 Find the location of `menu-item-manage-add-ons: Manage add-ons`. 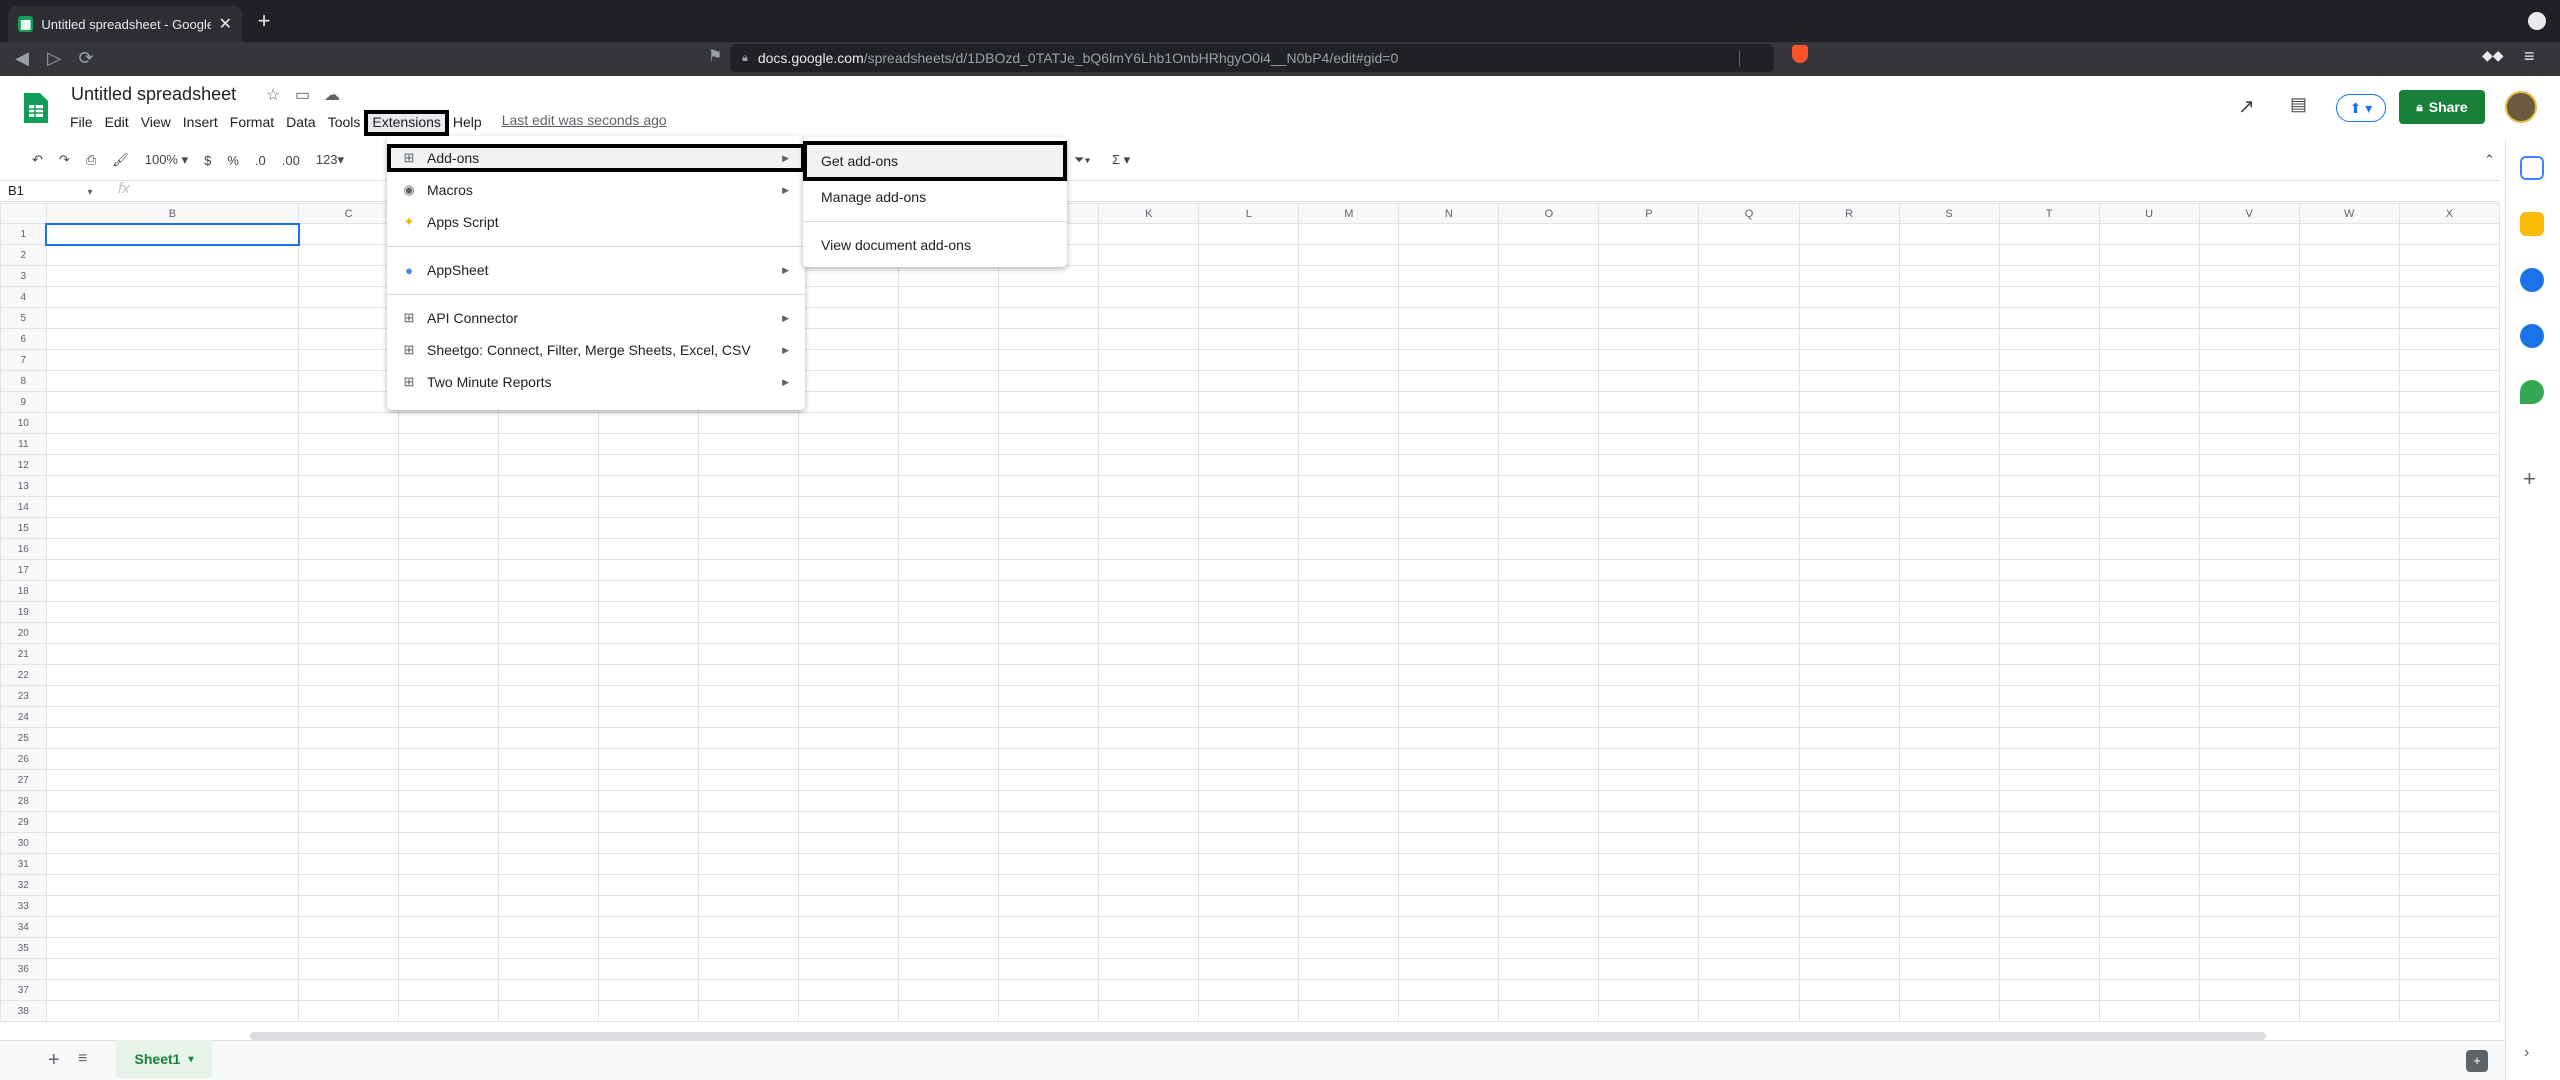

menu-item-manage-add-ons: Manage add-ons is located at coordinates (935, 197).